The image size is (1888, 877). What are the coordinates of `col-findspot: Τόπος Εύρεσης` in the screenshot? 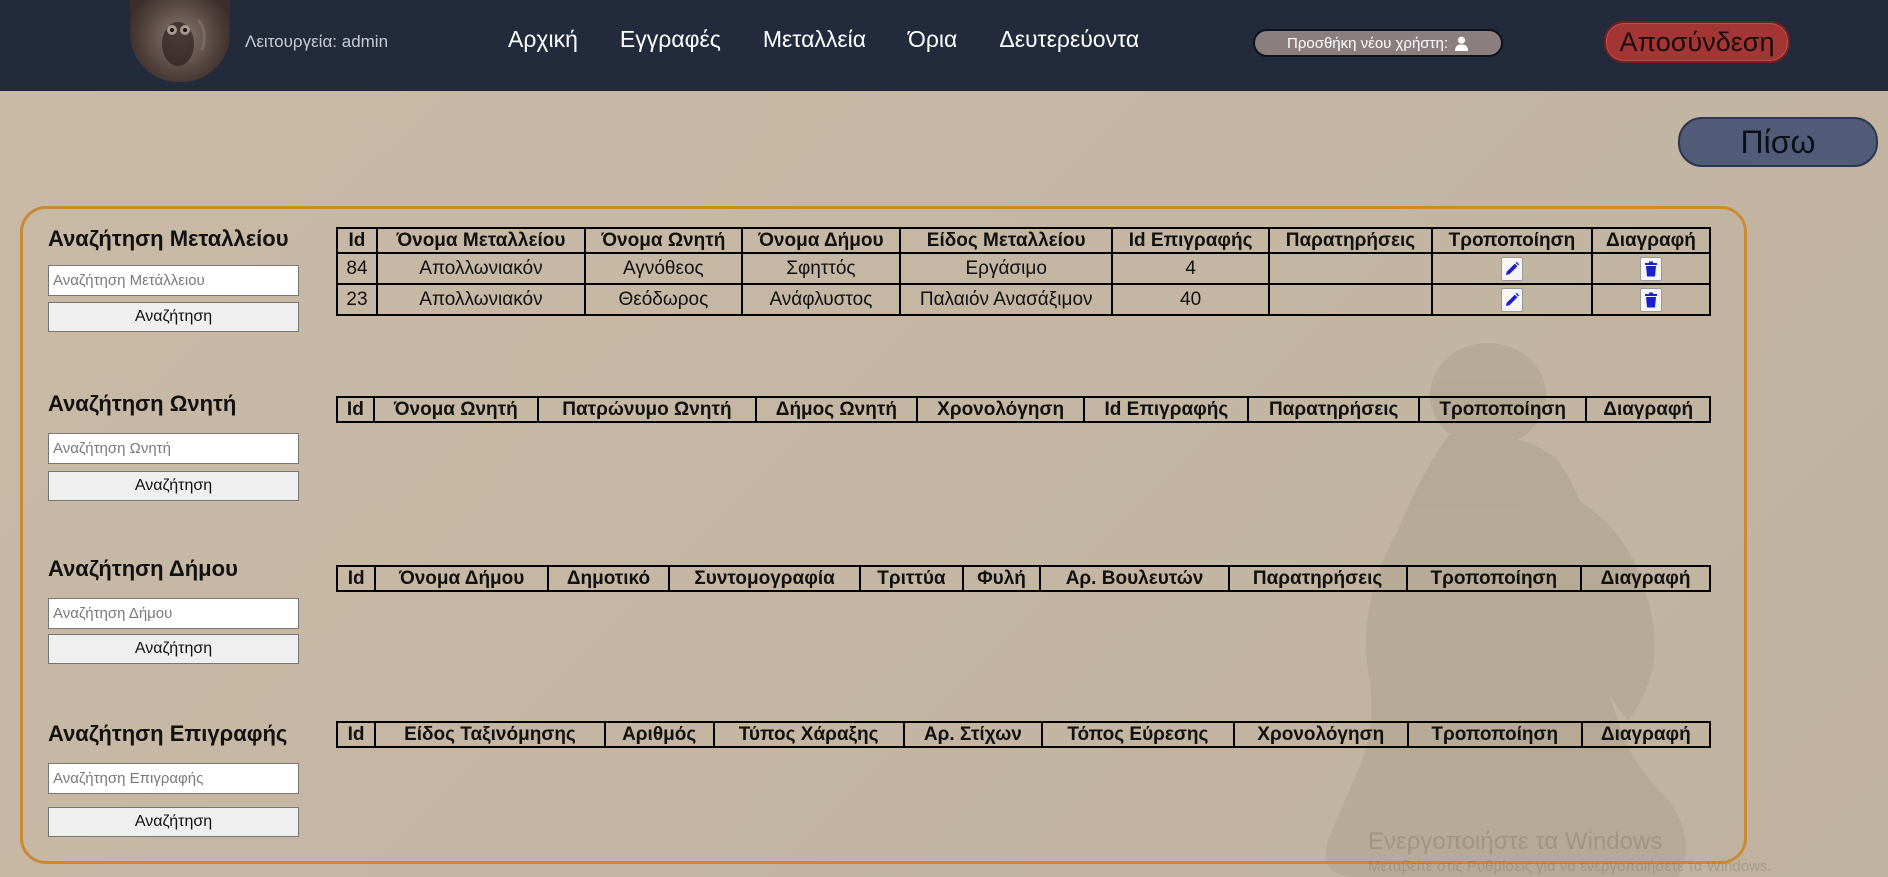 It's located at (1138, 734).